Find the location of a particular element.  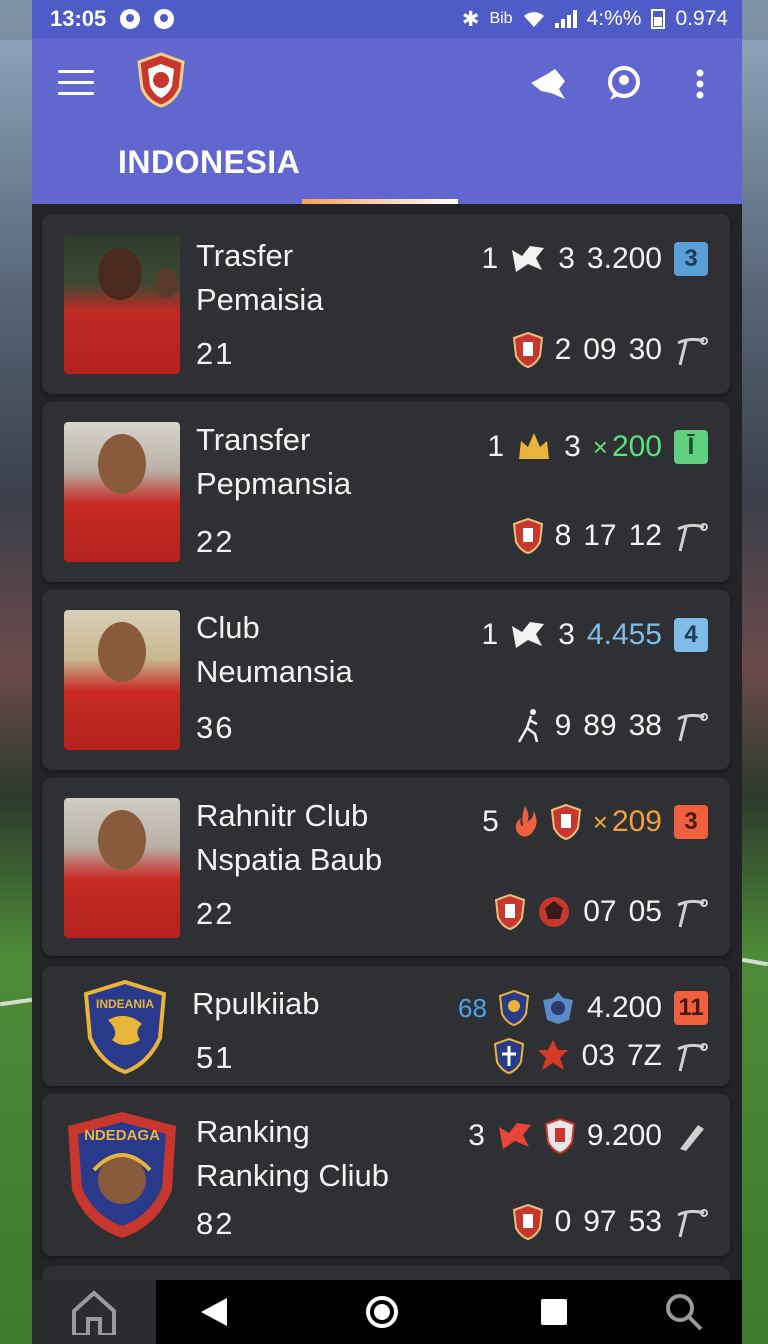

stat-rank: 3 is located at coordinates (476, 1135).